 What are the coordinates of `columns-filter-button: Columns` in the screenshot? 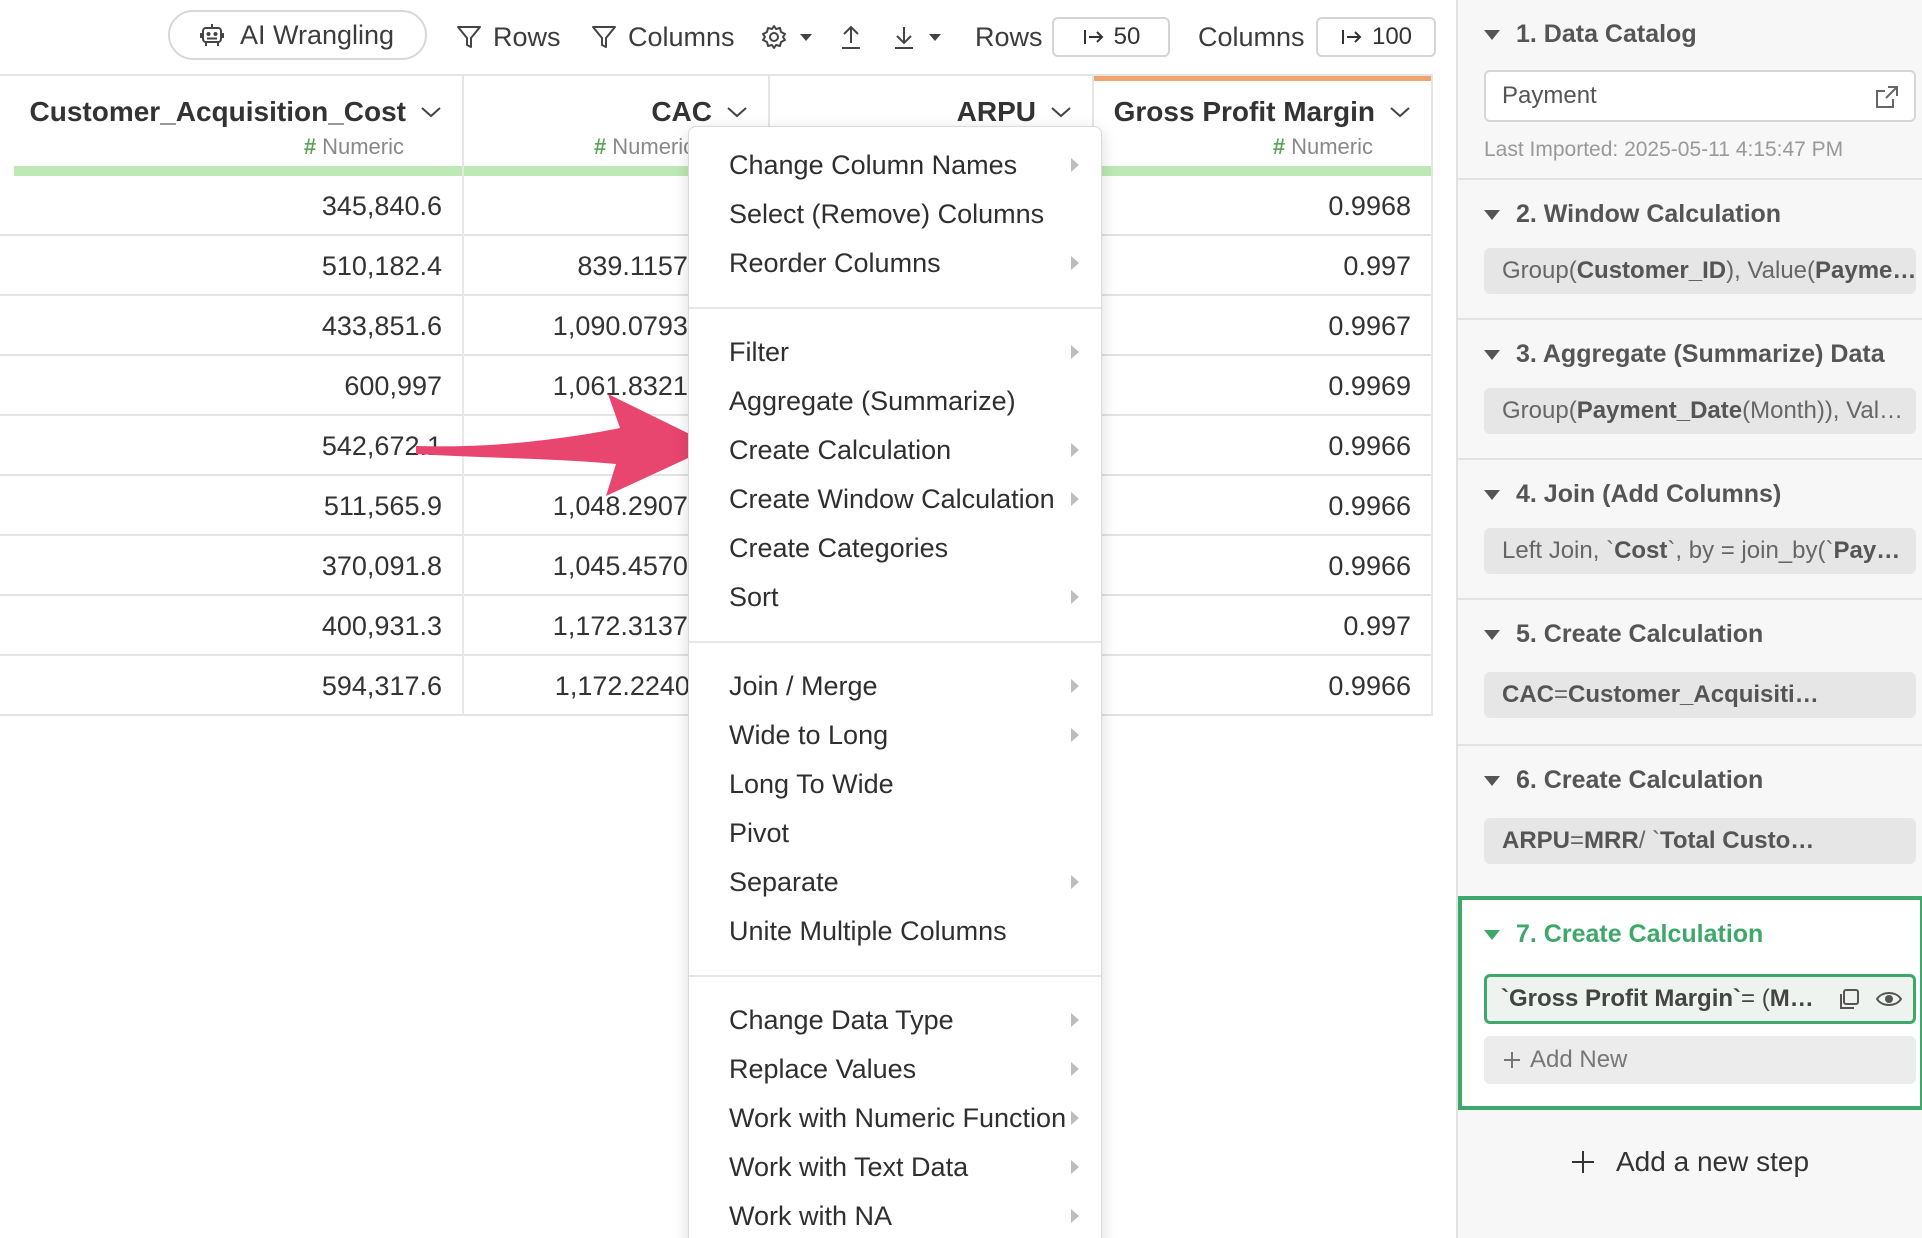 It's located at (662, 37).